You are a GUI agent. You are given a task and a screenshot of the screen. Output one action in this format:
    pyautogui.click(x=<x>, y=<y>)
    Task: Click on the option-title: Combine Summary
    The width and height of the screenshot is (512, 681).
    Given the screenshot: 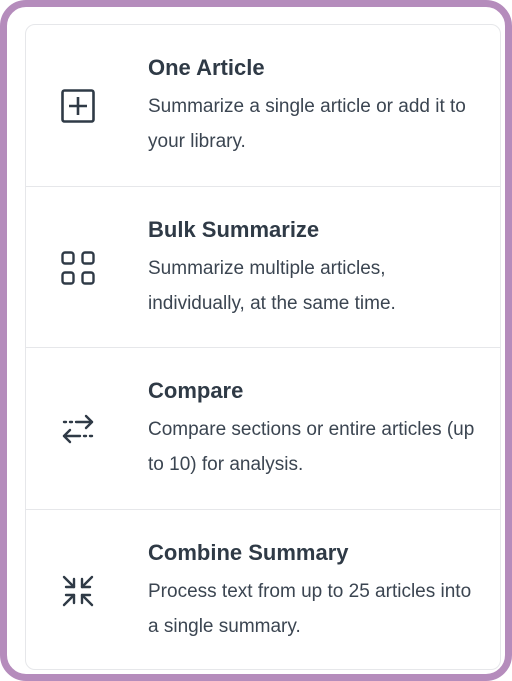 What is the action you would take?
    pyautogui.click(x=248, y=552)
    